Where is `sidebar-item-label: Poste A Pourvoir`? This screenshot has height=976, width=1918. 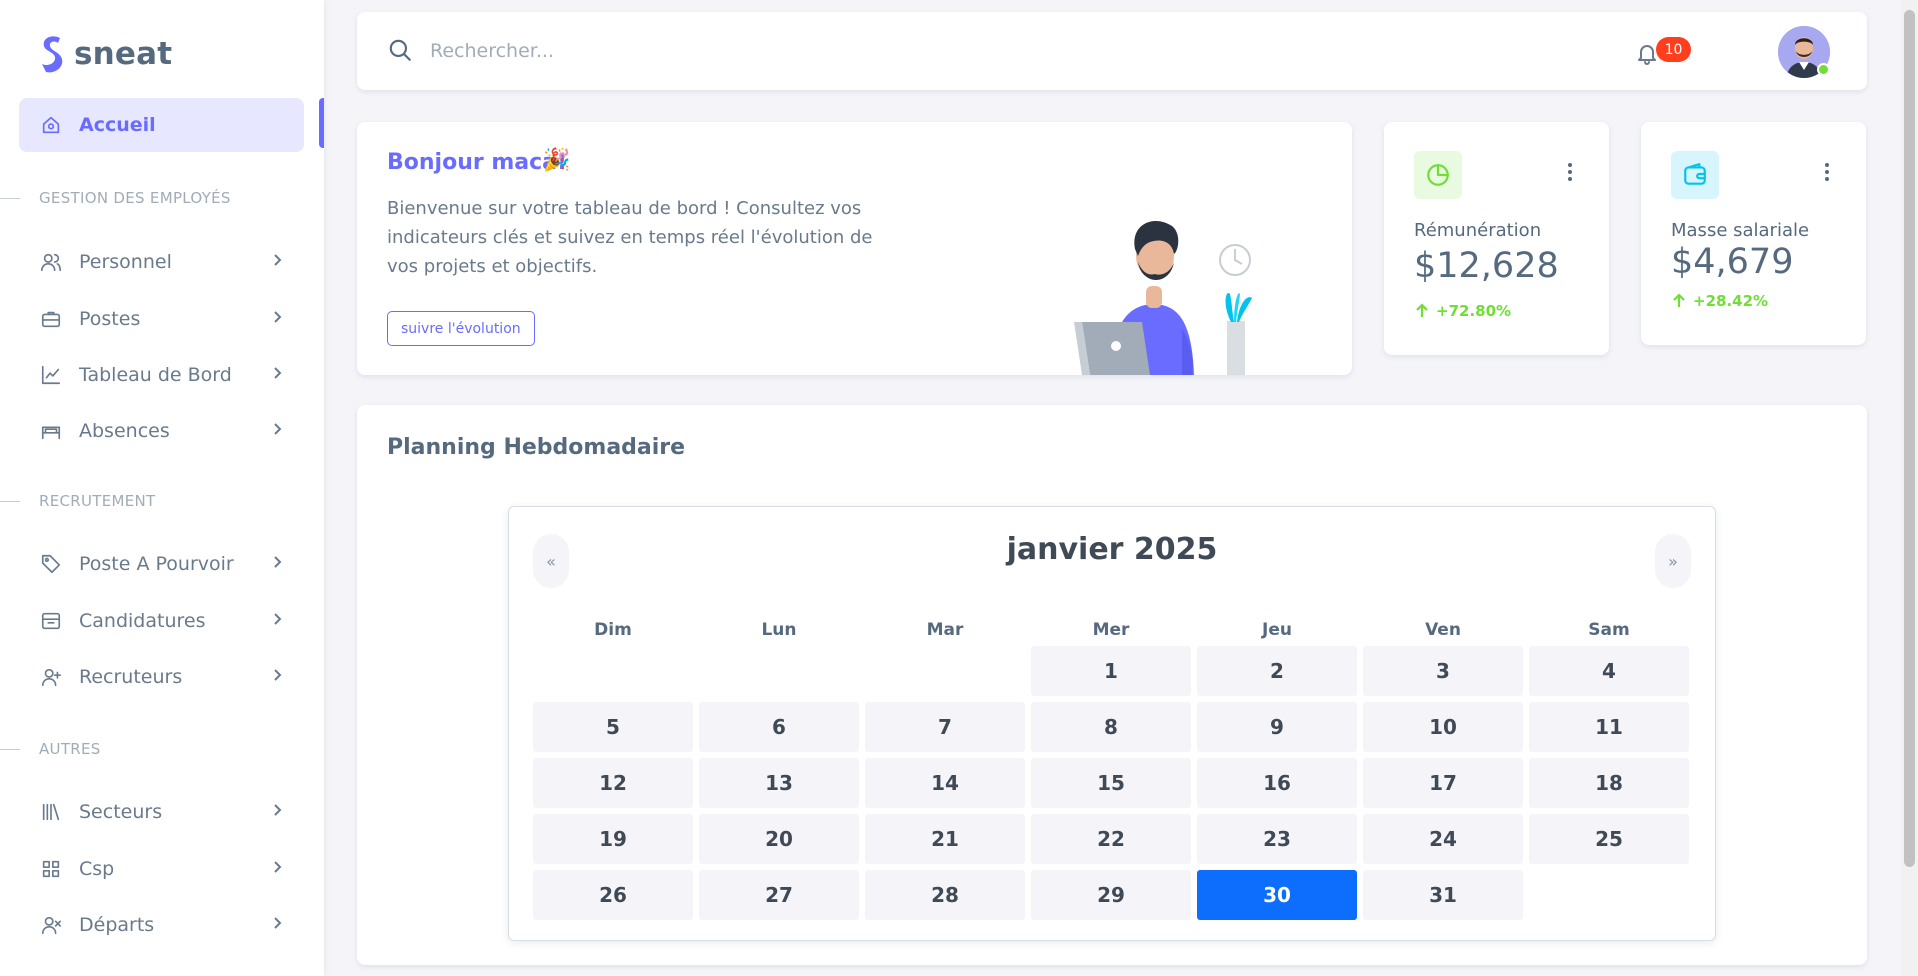 sidebar-item-label: Poste A Pourvoir is located at coordinates (156, 564).